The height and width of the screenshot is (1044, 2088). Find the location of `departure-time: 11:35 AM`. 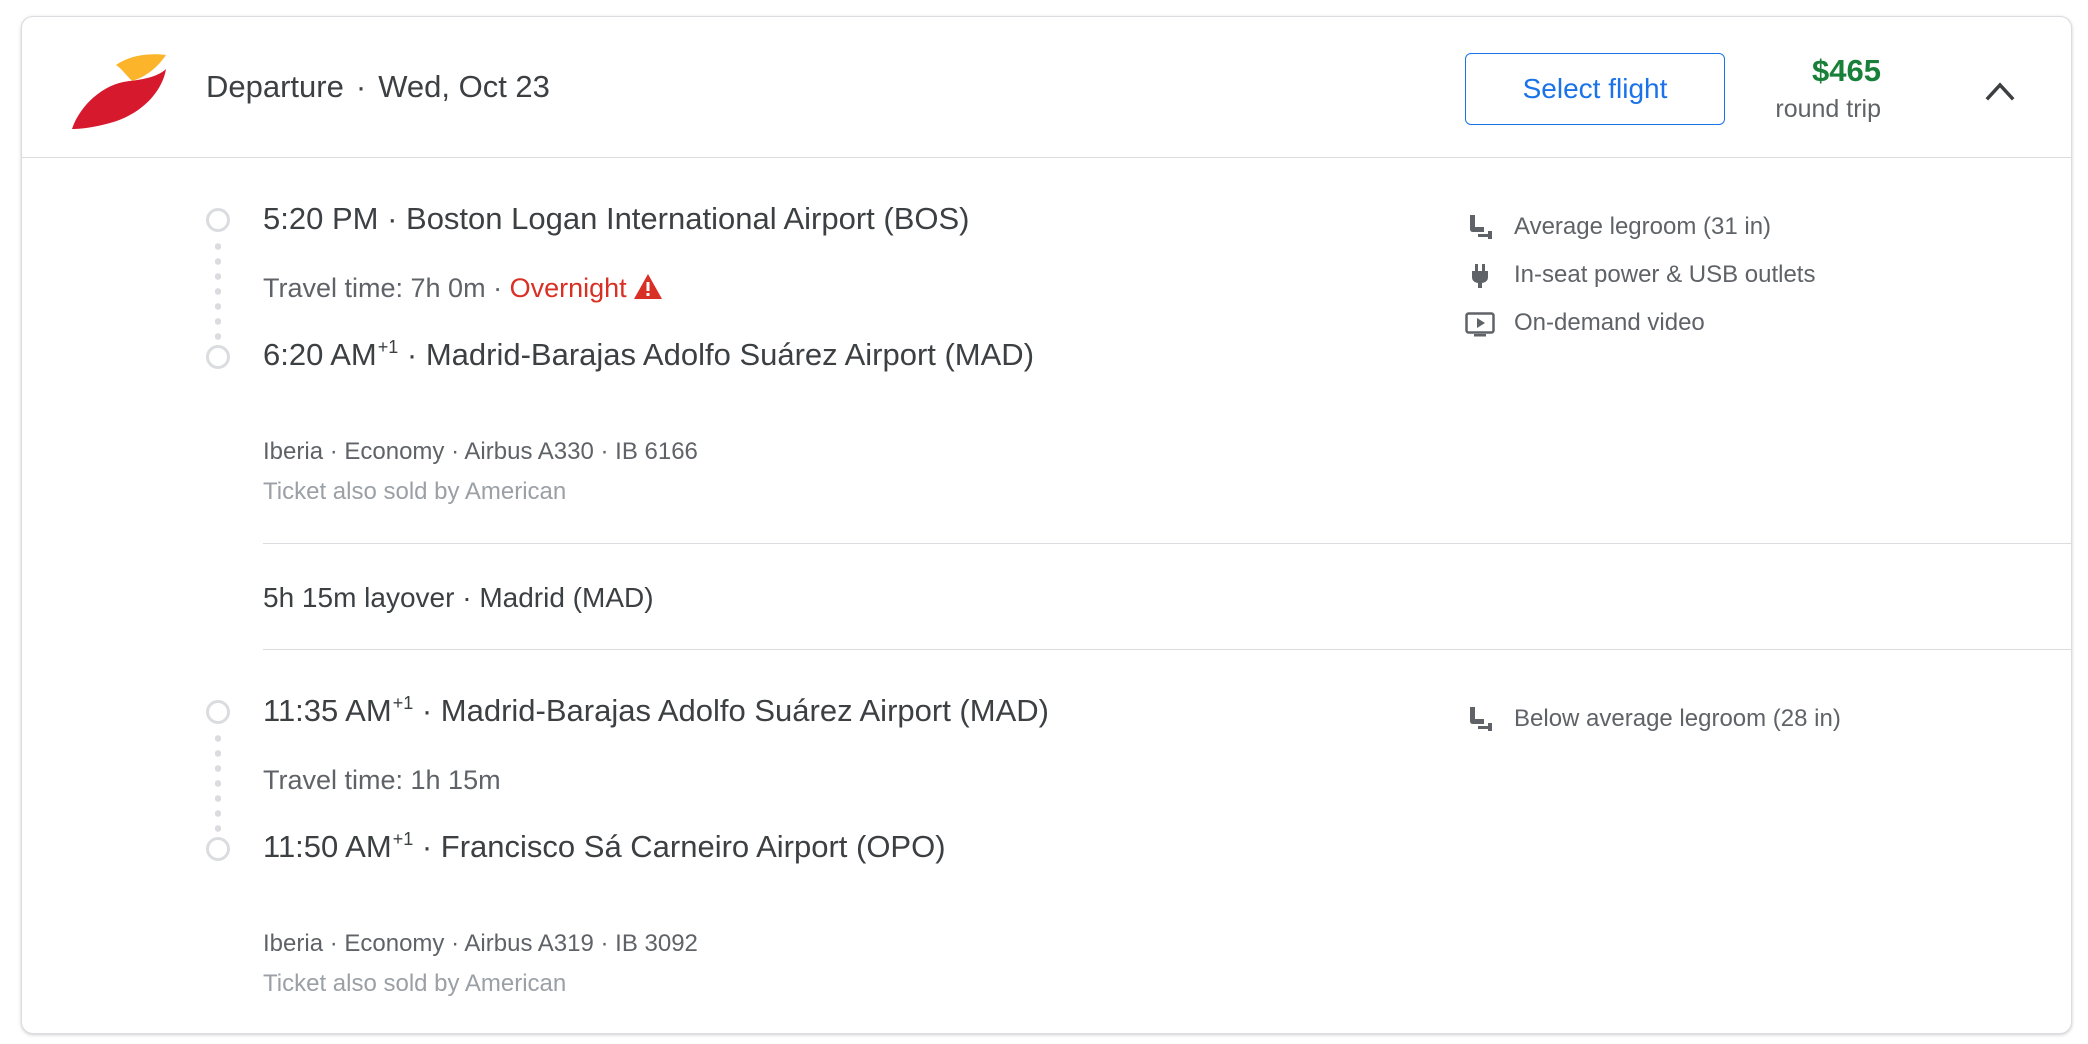

departure-time: 11:35 AM is located at coordinates (327, 710).